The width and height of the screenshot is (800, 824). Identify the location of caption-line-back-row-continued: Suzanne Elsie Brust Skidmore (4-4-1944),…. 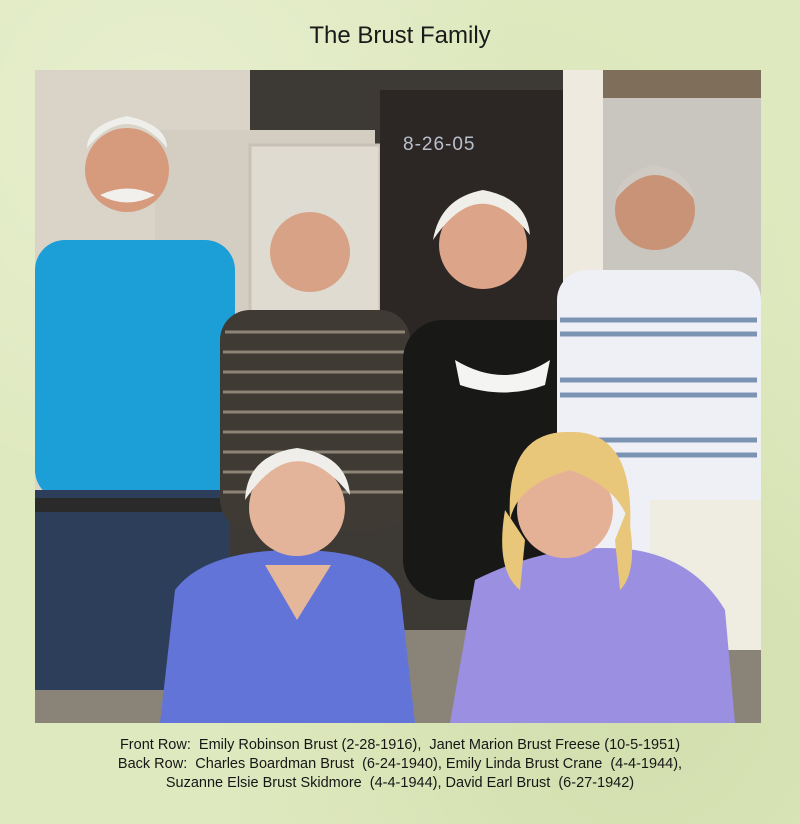
(400, 783).